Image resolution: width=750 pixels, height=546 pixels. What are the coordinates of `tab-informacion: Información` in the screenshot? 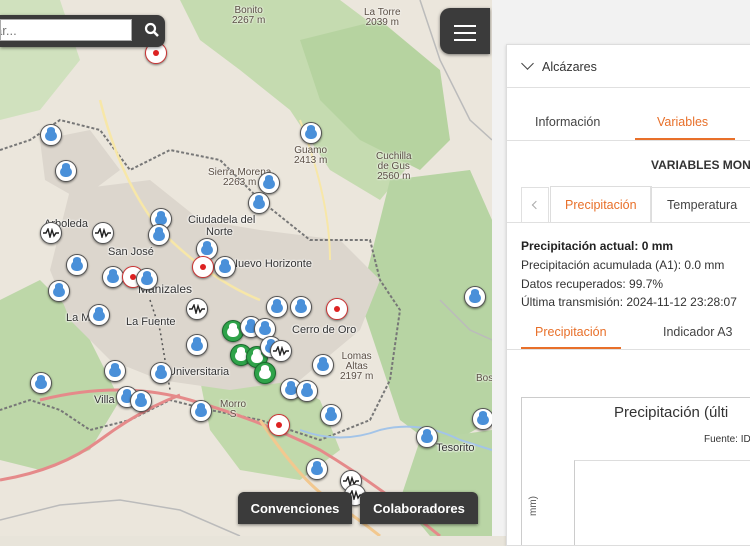 It's located at (567, 122).